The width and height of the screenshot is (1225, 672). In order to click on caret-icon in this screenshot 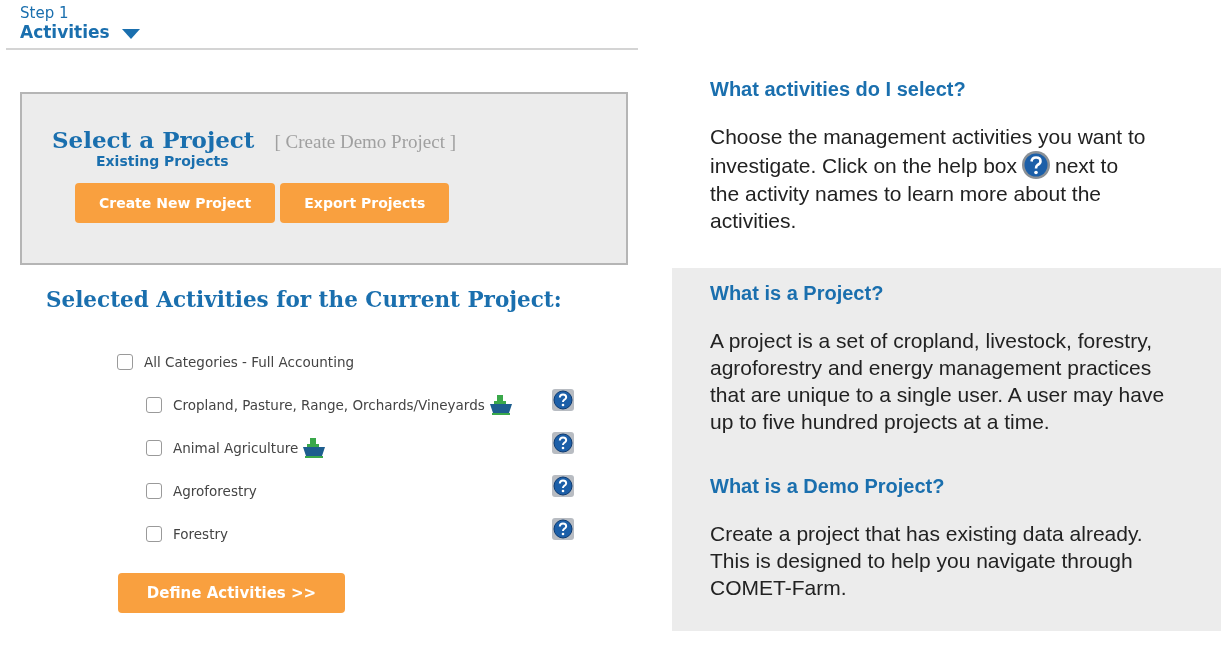, I will do `click(130, 34)`.